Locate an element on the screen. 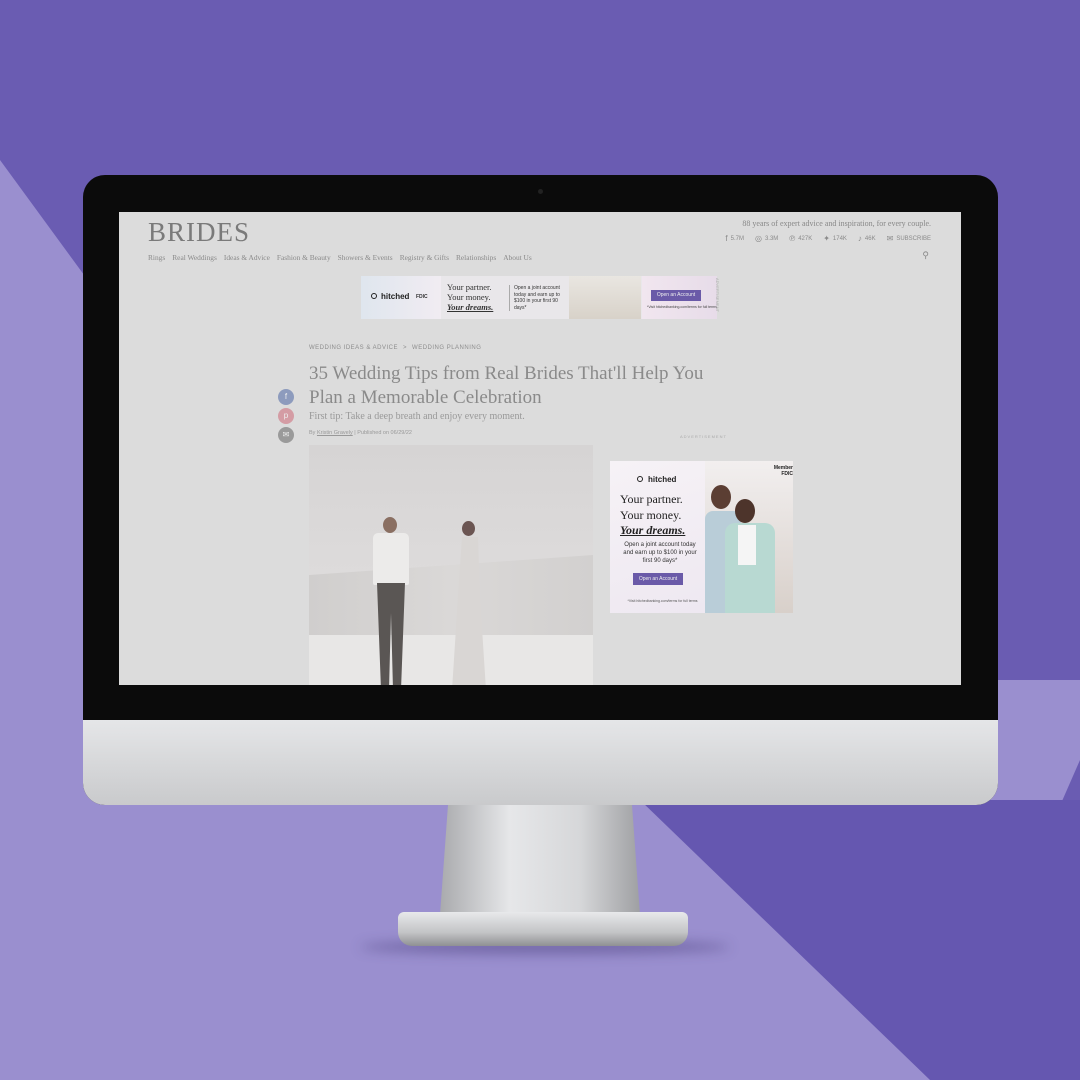  social-count: 174K is located at coordinates (839, 238).